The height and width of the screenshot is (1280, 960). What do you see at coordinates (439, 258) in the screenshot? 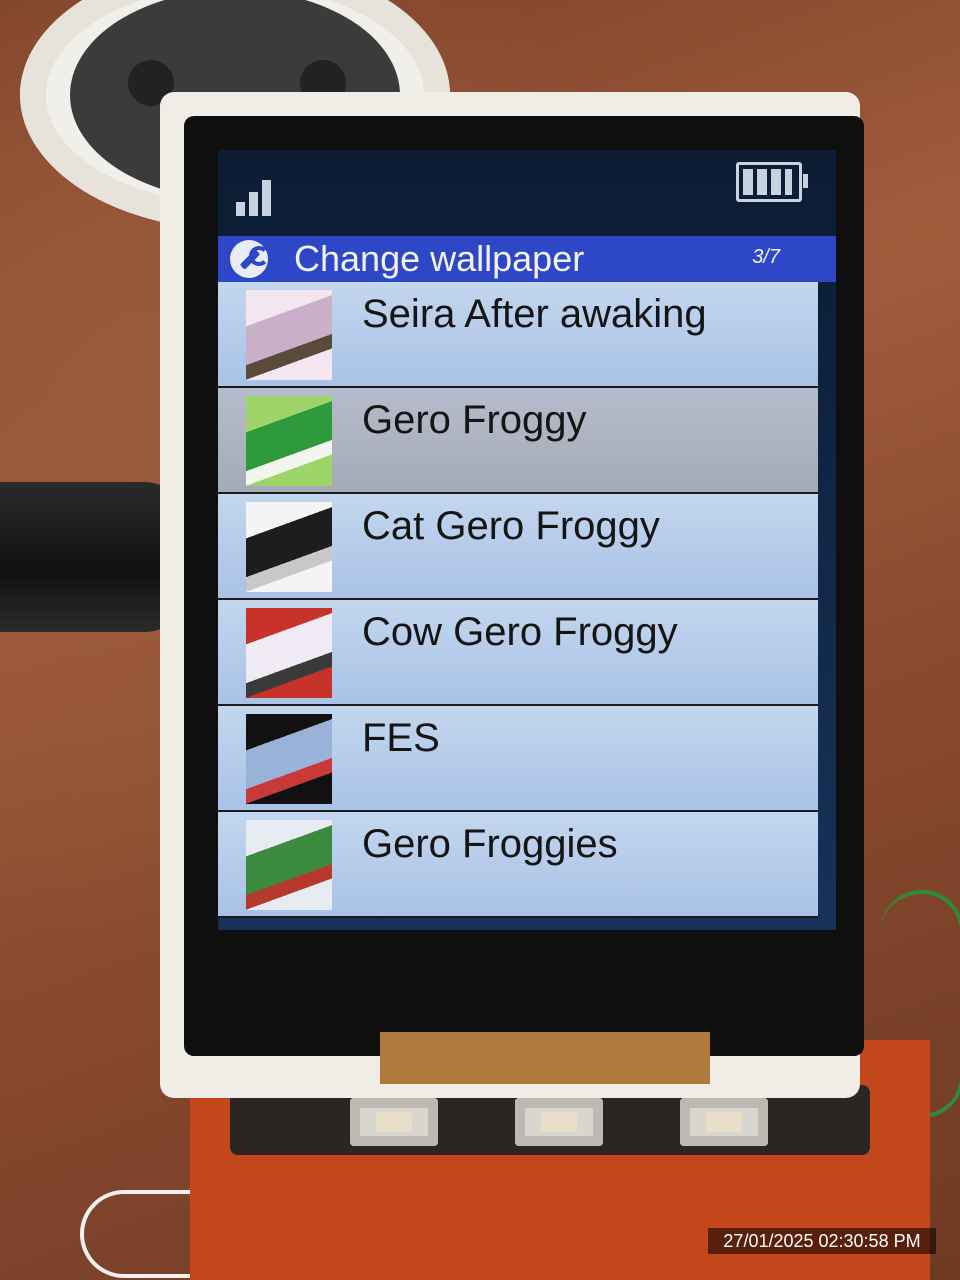
I see `page-title: Change wallpaper` at bounding box center [439, 258].